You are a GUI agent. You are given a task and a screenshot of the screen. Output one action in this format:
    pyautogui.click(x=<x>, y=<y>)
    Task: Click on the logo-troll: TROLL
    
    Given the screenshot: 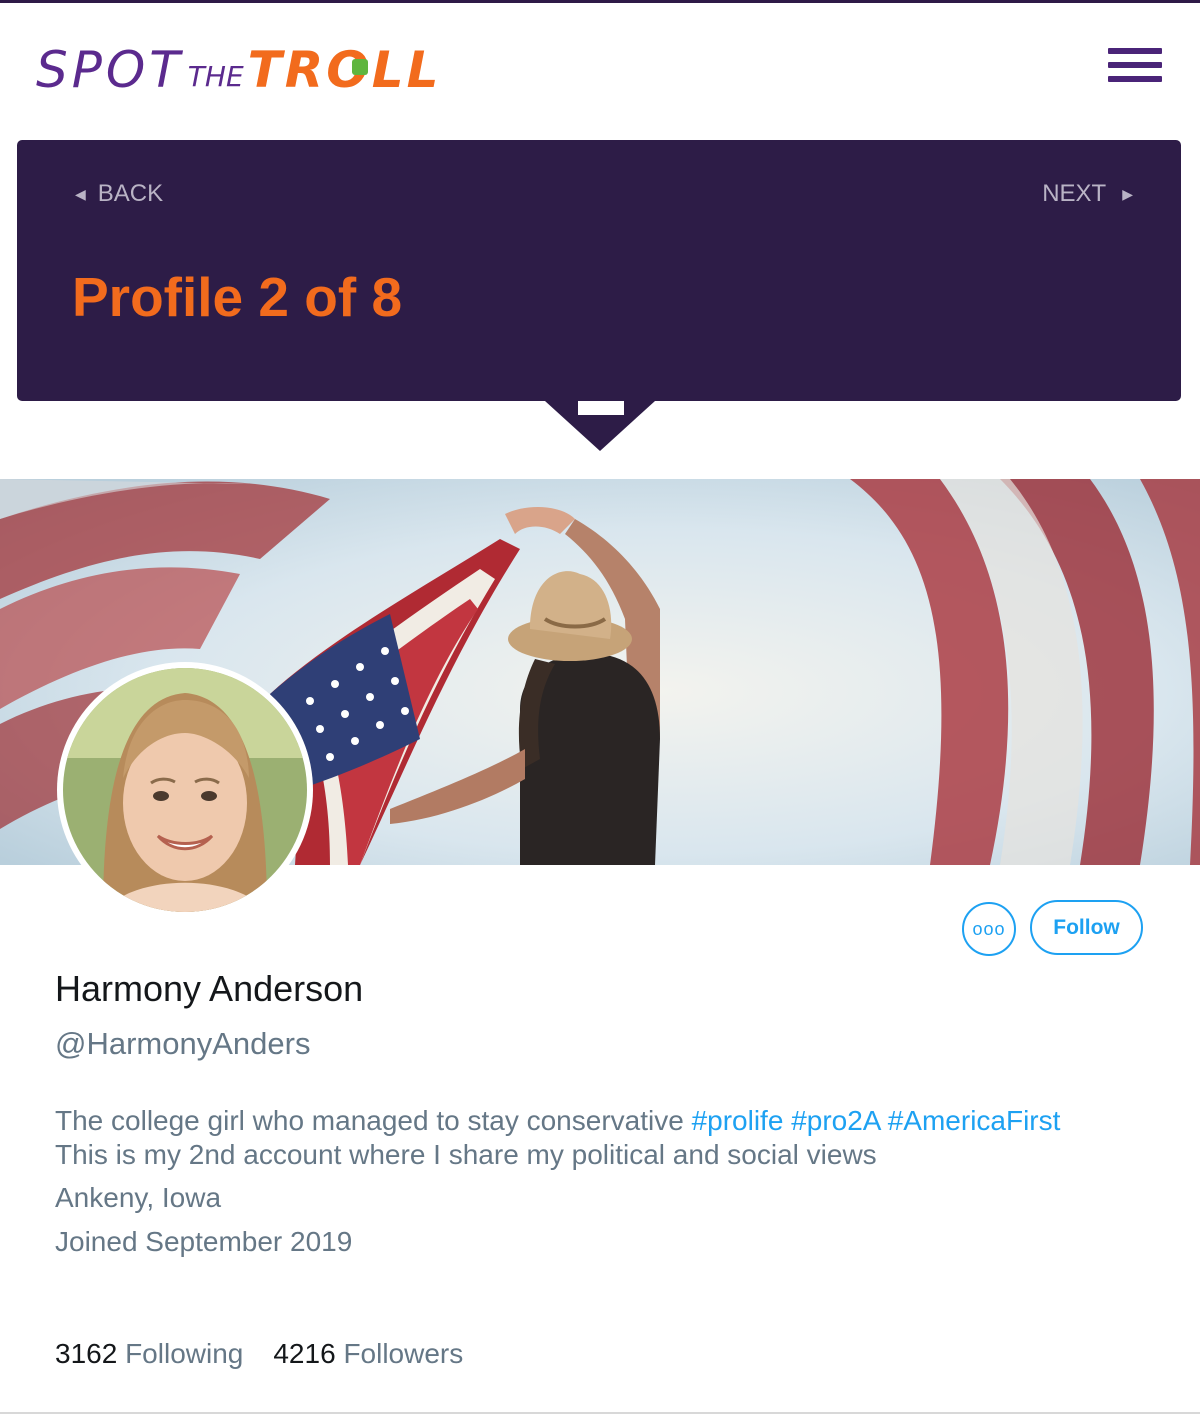 What is the action you would take?
    pyautogui.click(x=344, y=70)
    